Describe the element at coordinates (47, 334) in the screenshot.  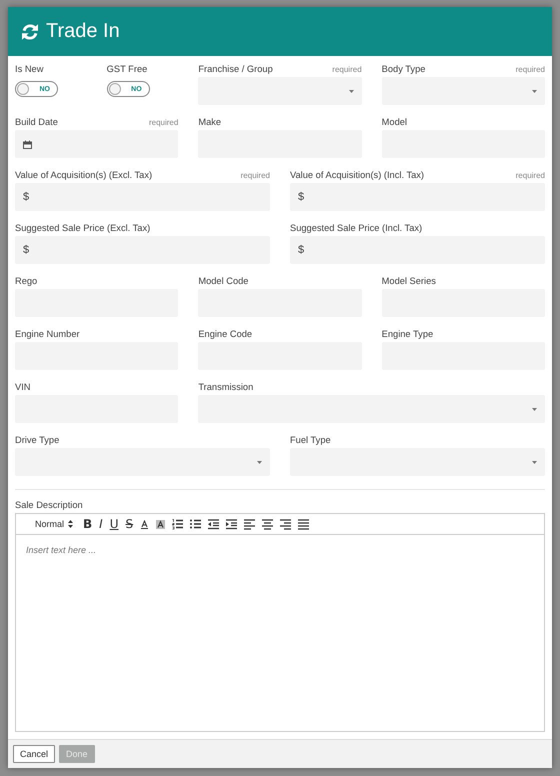
I see `field-label: Engine Number` at that location.